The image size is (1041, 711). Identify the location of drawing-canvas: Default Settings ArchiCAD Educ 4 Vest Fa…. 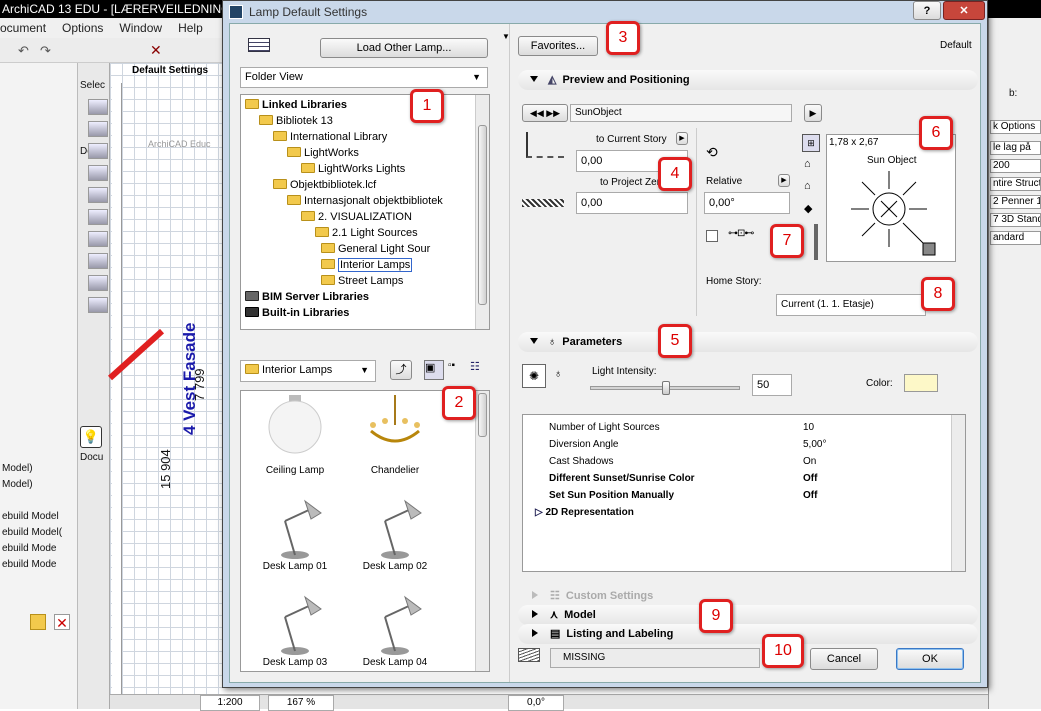
(170, 386).